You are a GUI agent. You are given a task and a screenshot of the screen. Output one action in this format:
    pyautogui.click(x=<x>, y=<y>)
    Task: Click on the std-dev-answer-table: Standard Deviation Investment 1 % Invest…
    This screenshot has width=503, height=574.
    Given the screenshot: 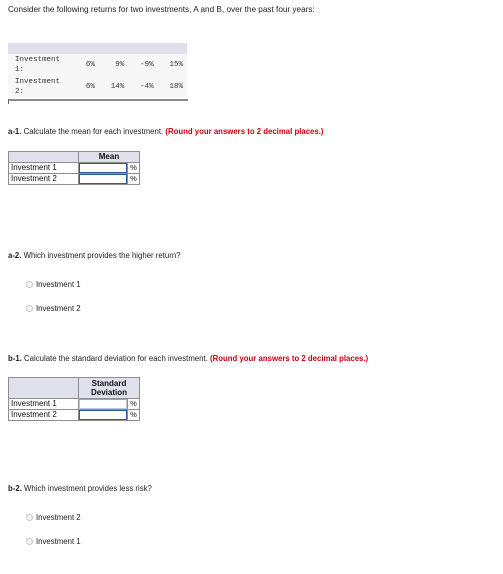 What is the action you would take?
    pyautogui.click(x=74, y=399)
    